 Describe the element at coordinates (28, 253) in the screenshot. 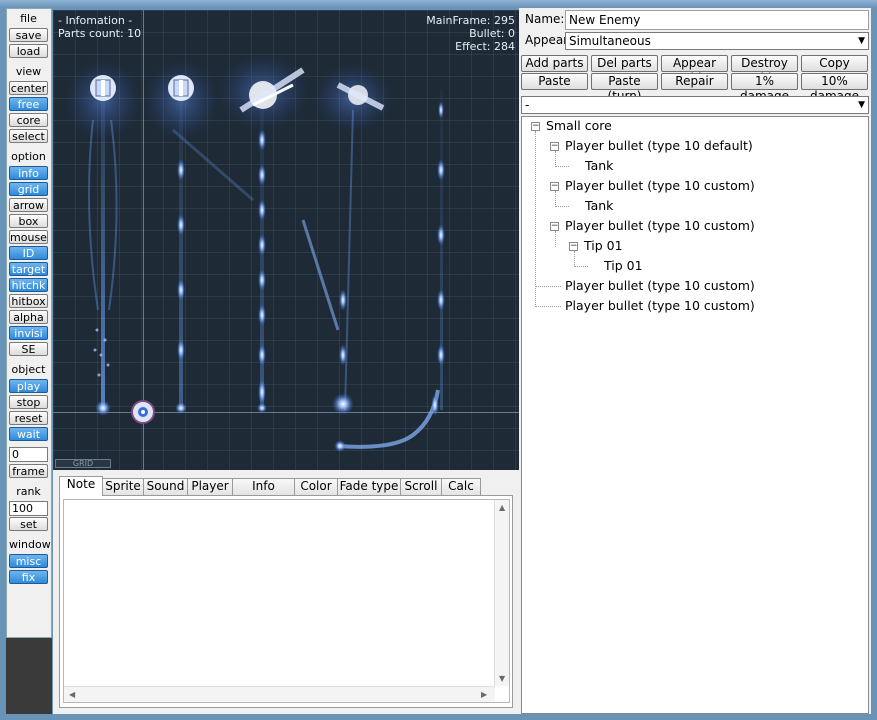

I see `id-toggle: ID` at that location.